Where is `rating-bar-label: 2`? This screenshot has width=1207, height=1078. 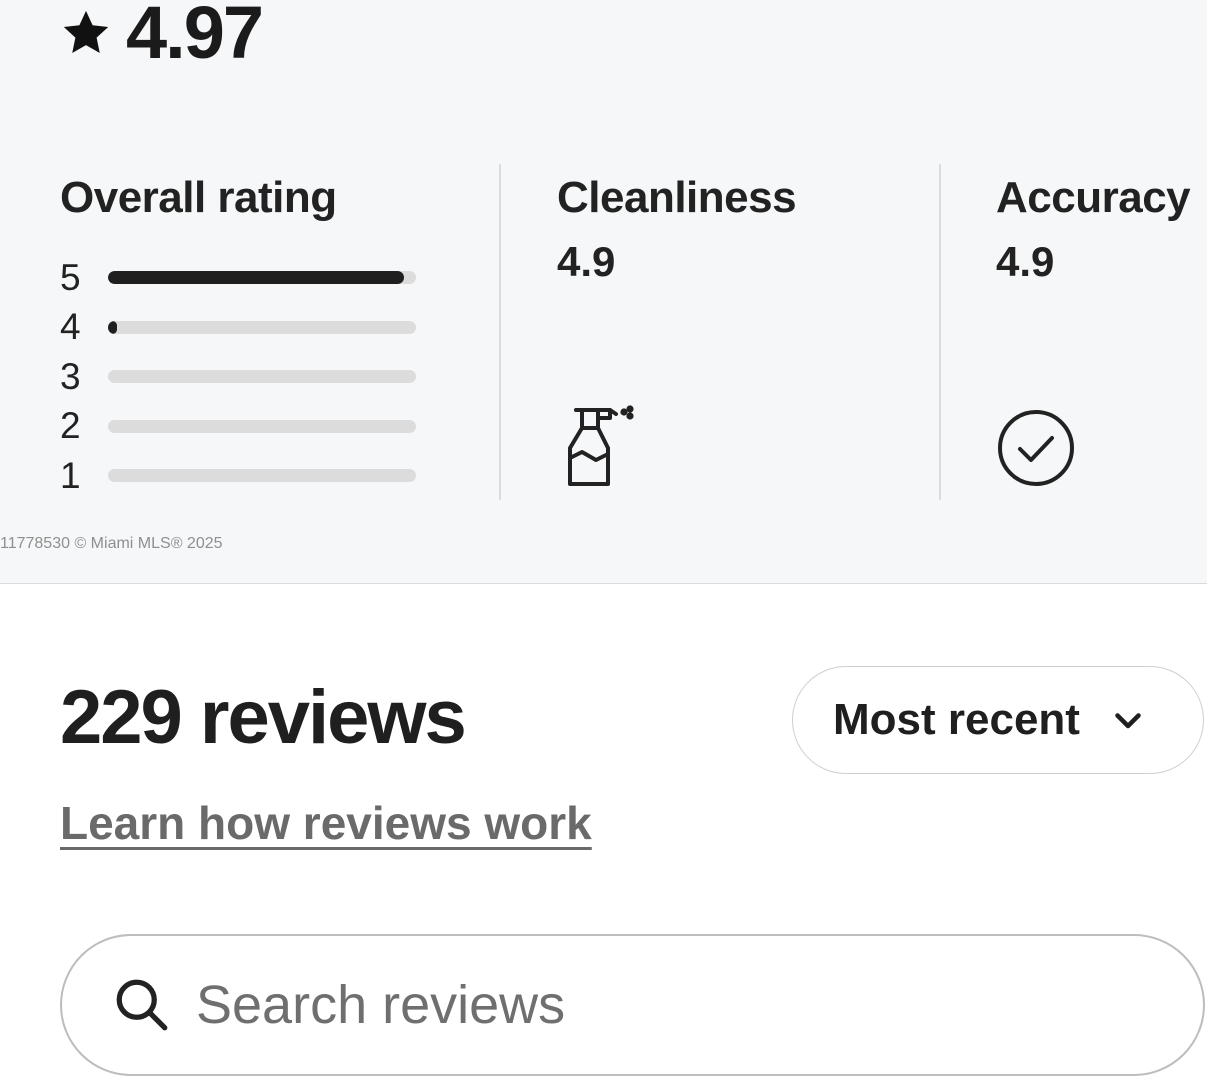
rating-bar-label: 2 is located at coordinates (70, 426).